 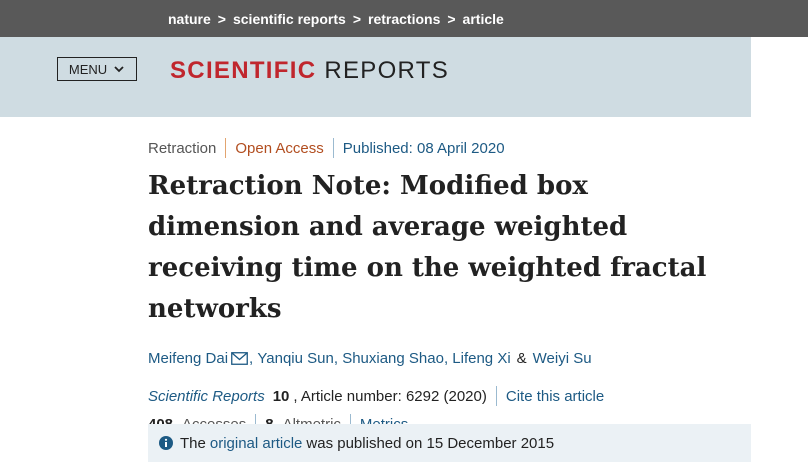 What do you see at coordinates (483, 19) in the screenshot?
I see `breadcrumb-item-article: article` at bounding box center [483, 19].